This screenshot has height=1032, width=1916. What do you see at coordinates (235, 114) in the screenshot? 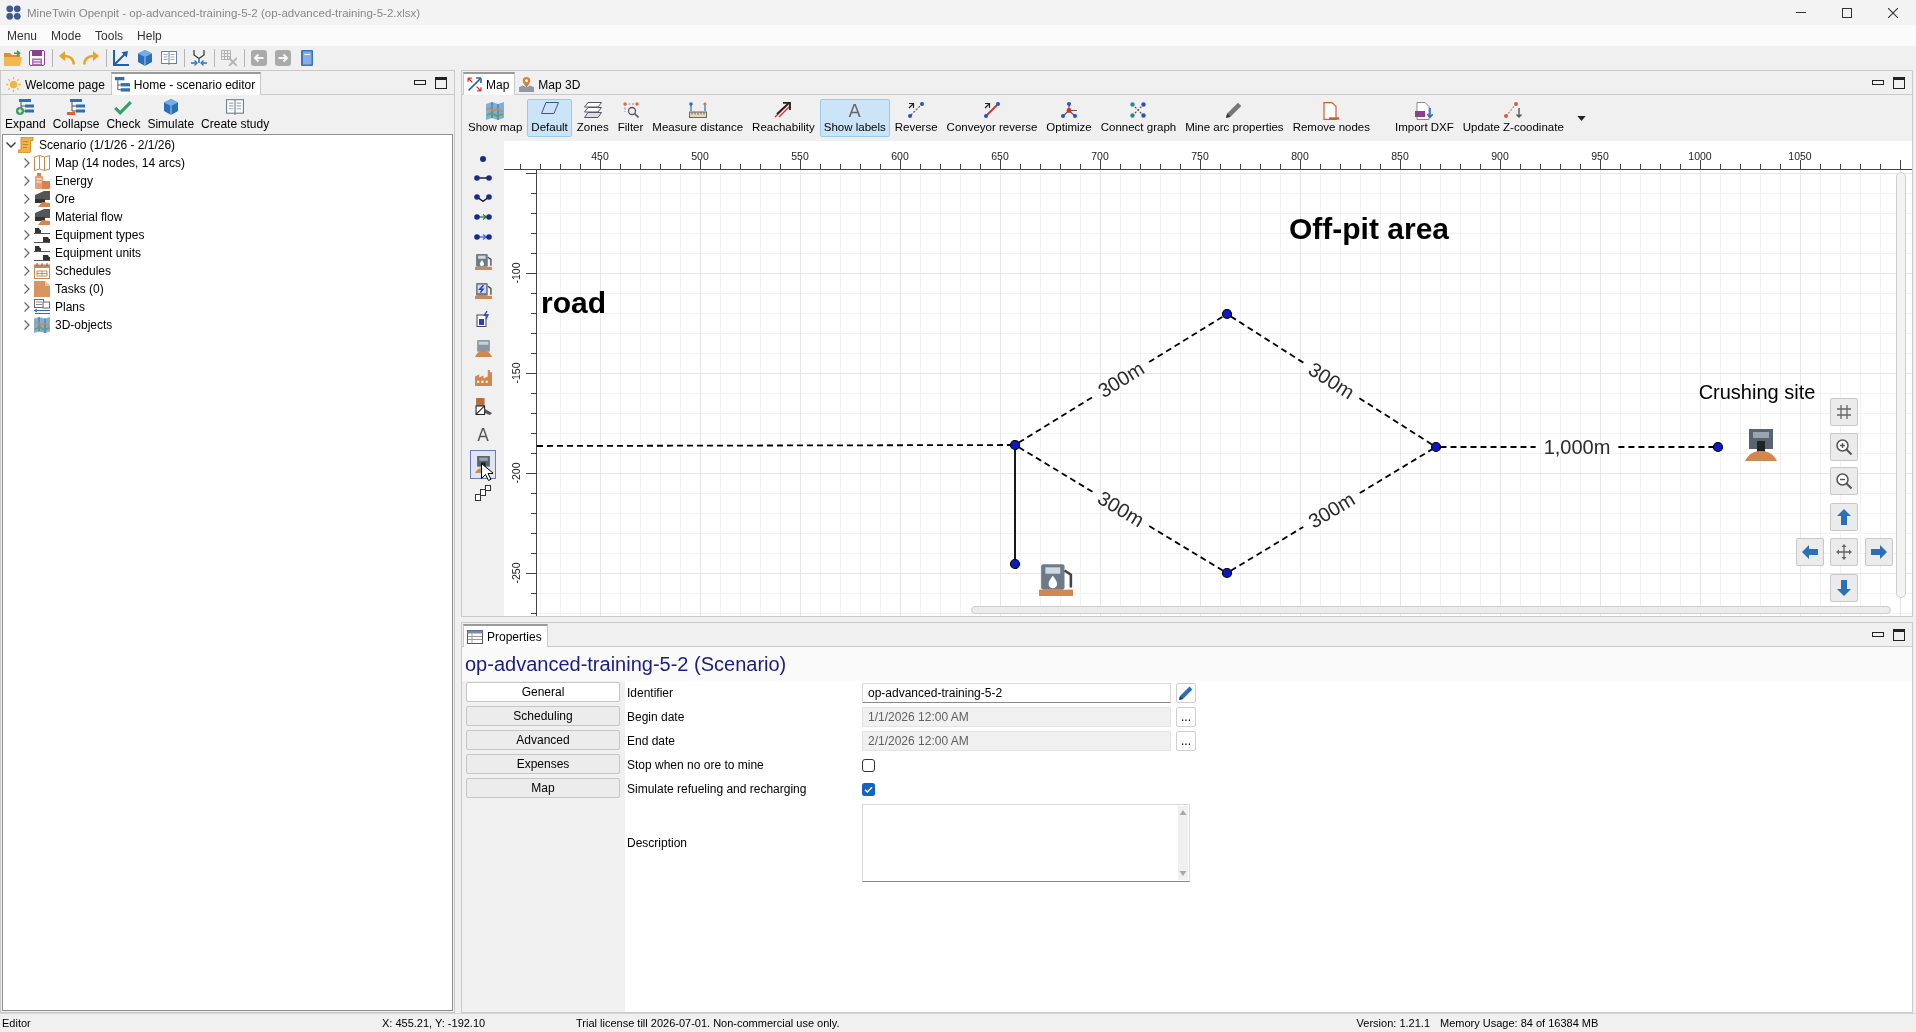
I see `create-study-button: Create study` at bounding box center [235, 114].